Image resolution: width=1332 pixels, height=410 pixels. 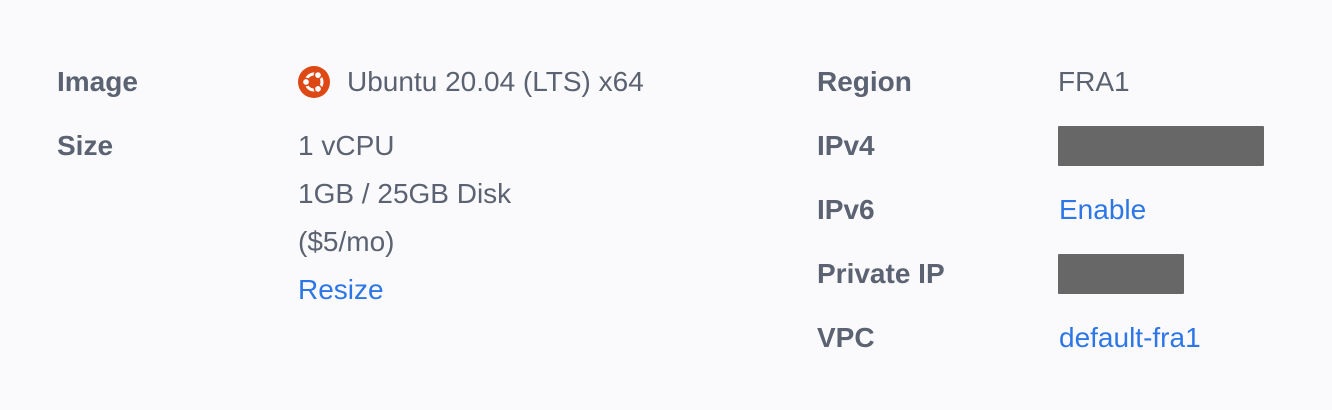 What do you see at coordinates (846, 337) in the screenshot?
I see `vpc-label: VPC` at bounding box center [846, 337].